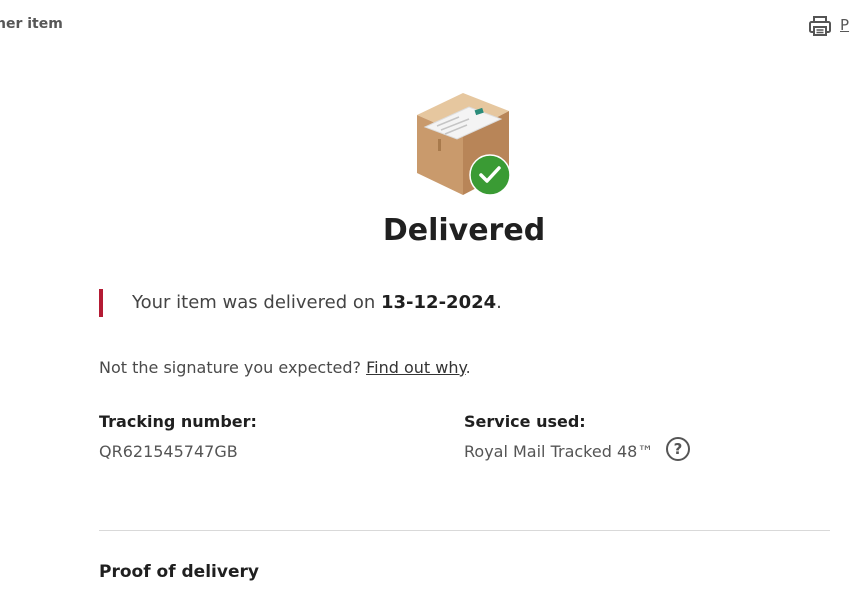 Image resolution: width=852 pixels, height=608 pixels. What do you see at coordinates (168, 451) in the screenshot?
I see `tracking-number-value: QR621545747GB` at bounding box center [168, 451].